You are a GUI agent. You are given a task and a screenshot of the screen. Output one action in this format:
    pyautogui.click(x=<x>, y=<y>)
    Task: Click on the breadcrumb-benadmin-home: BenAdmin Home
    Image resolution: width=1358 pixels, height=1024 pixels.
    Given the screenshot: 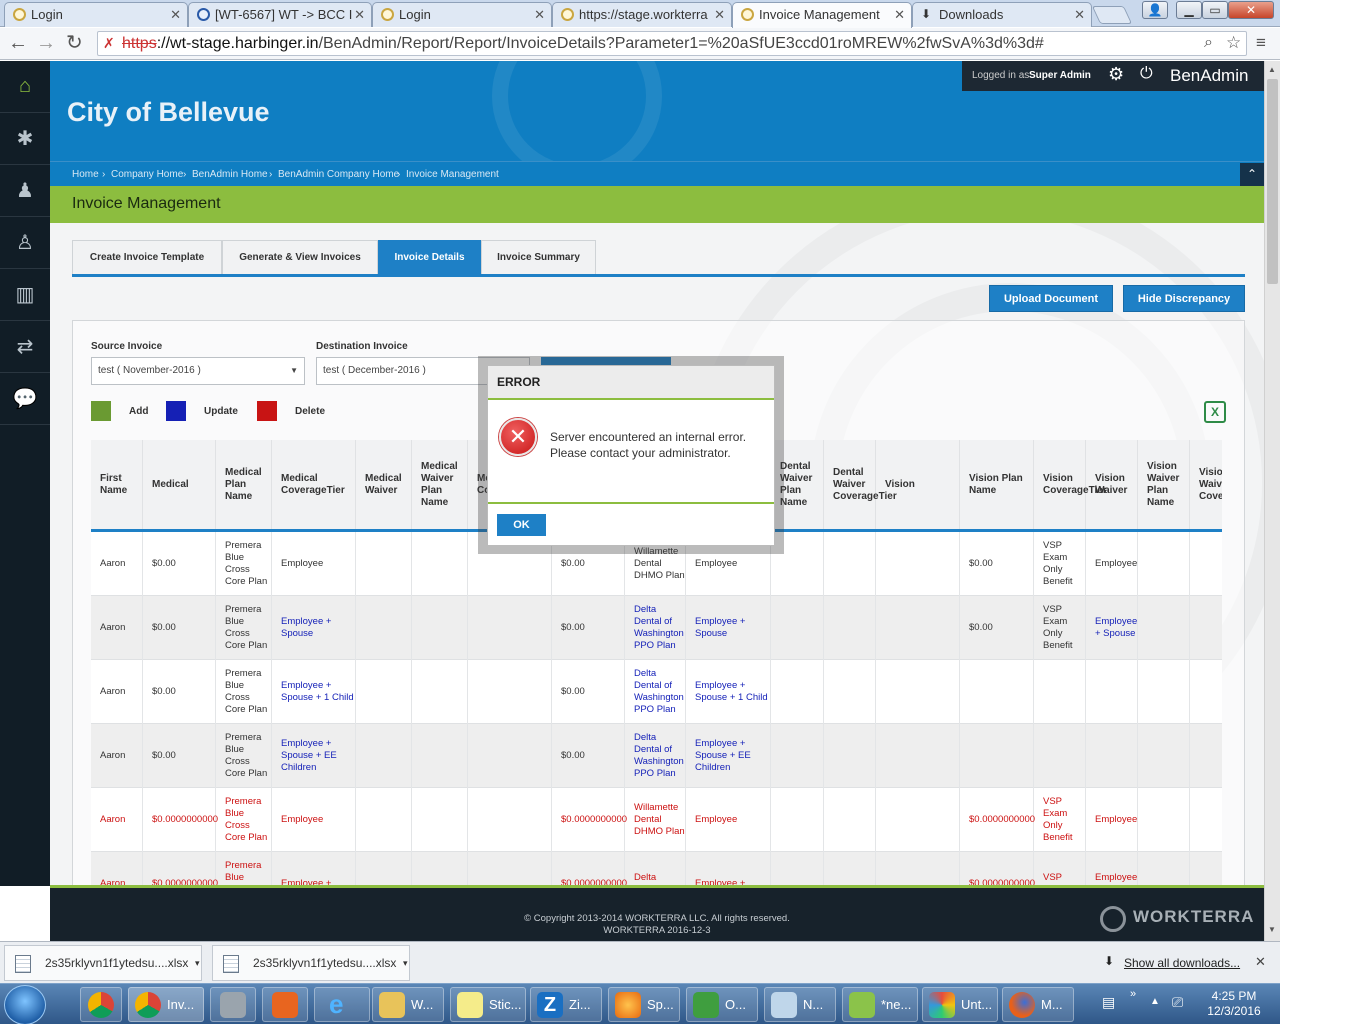 What is the action you would take?
    pyautogui.click(x=230, y=174)
    